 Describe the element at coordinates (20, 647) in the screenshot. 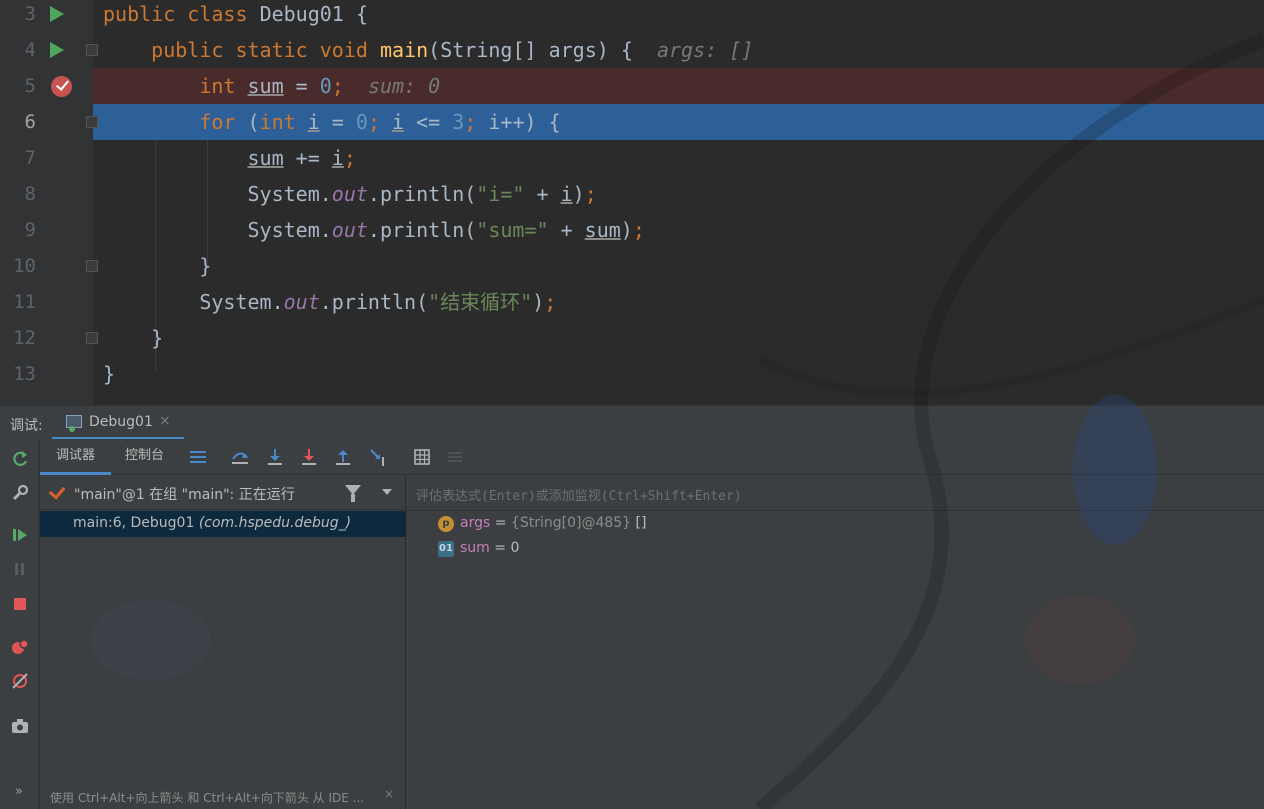

I see `view-breakpoints-icon` at that location.